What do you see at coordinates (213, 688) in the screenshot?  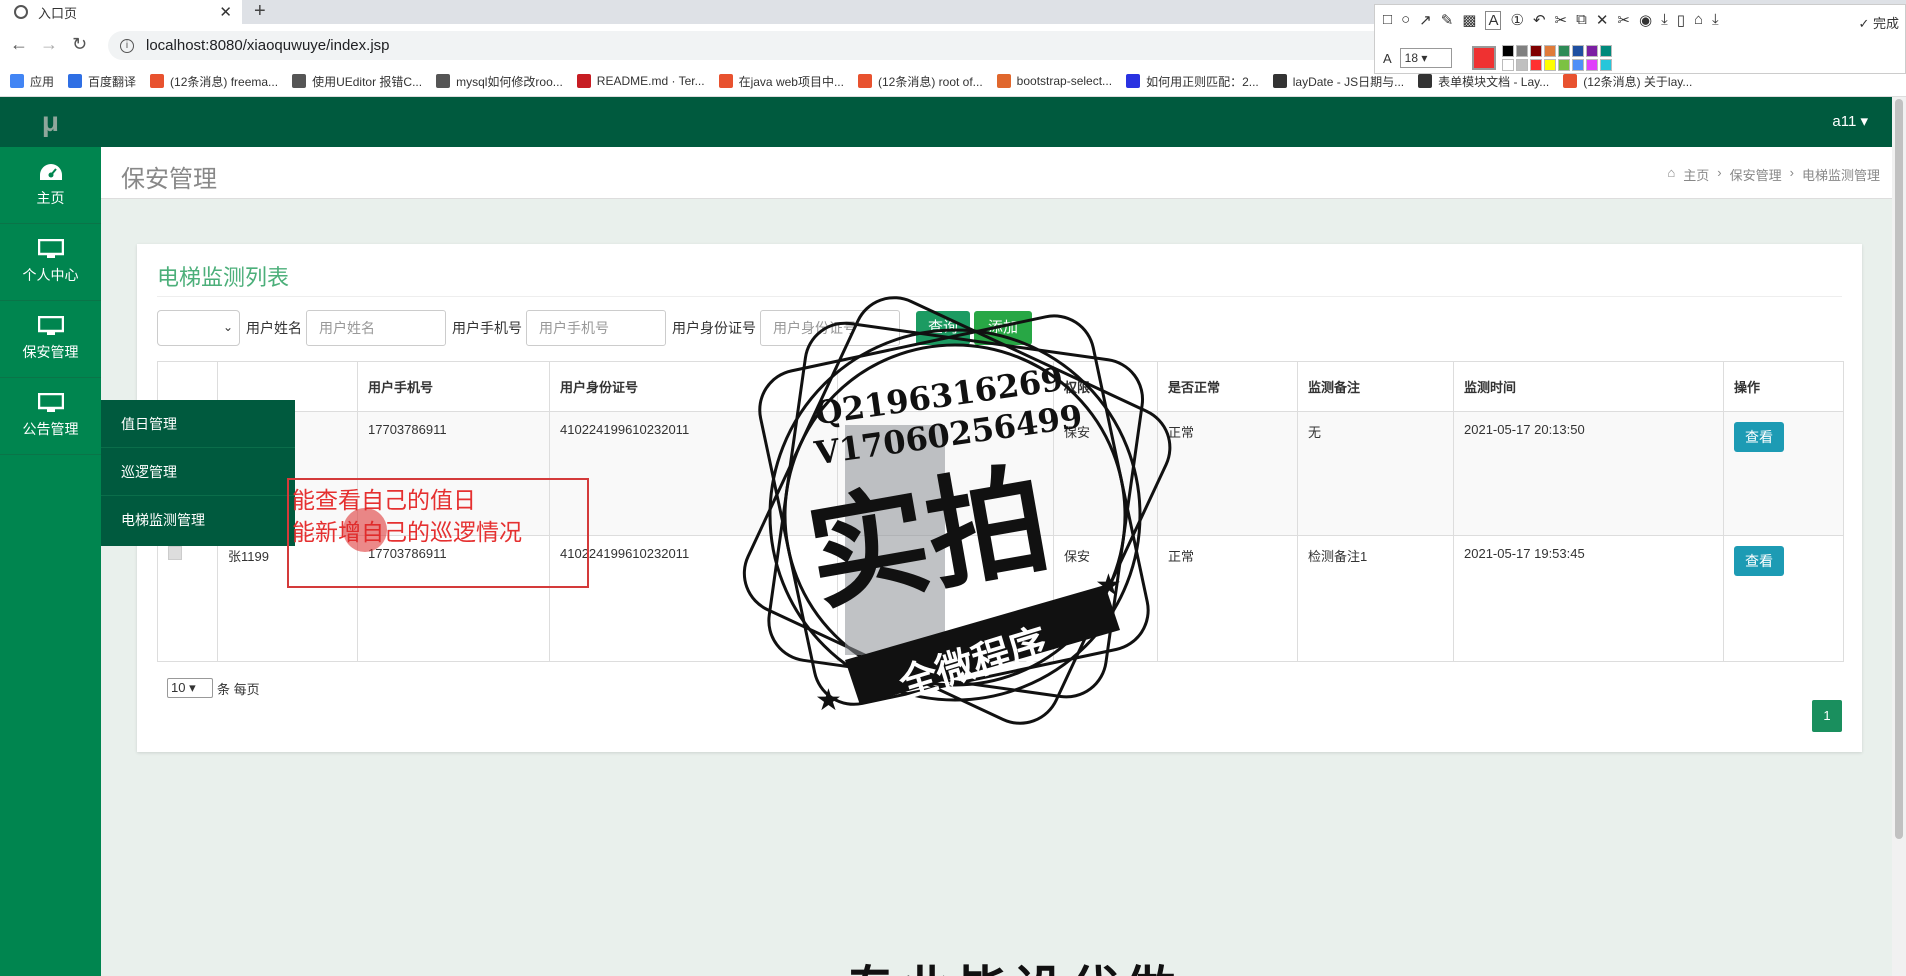 I see `pager: 10 ▾ 条 每页` at bounding box center [213, 688].